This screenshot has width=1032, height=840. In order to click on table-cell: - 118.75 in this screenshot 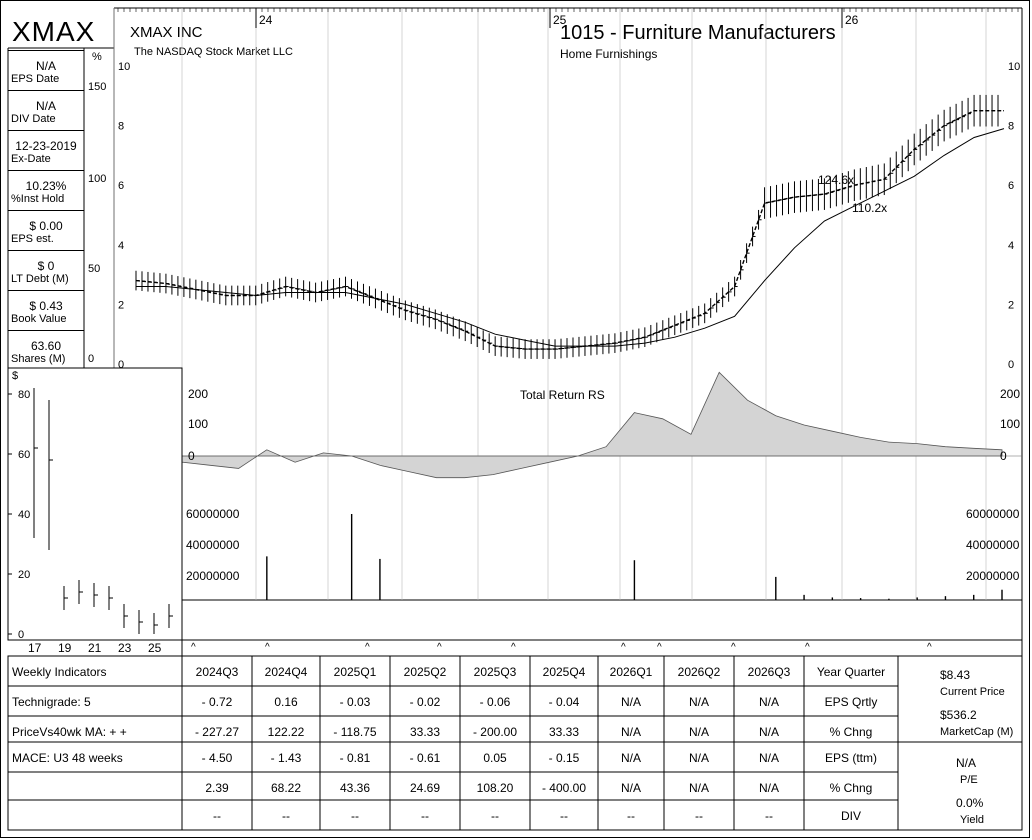, I will do `click(355, 732)`.